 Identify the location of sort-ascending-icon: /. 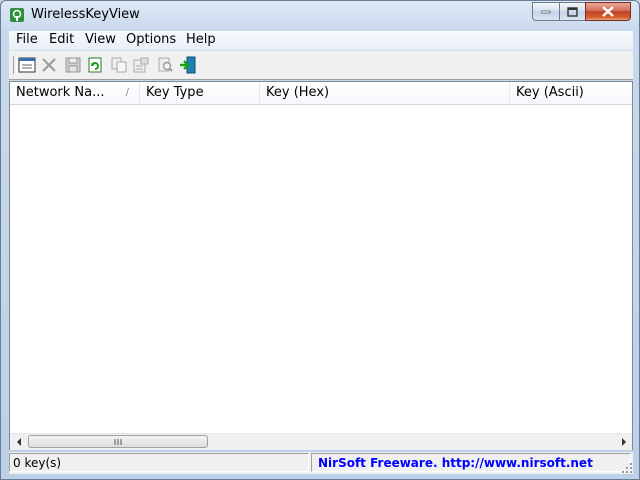
(127, 92).